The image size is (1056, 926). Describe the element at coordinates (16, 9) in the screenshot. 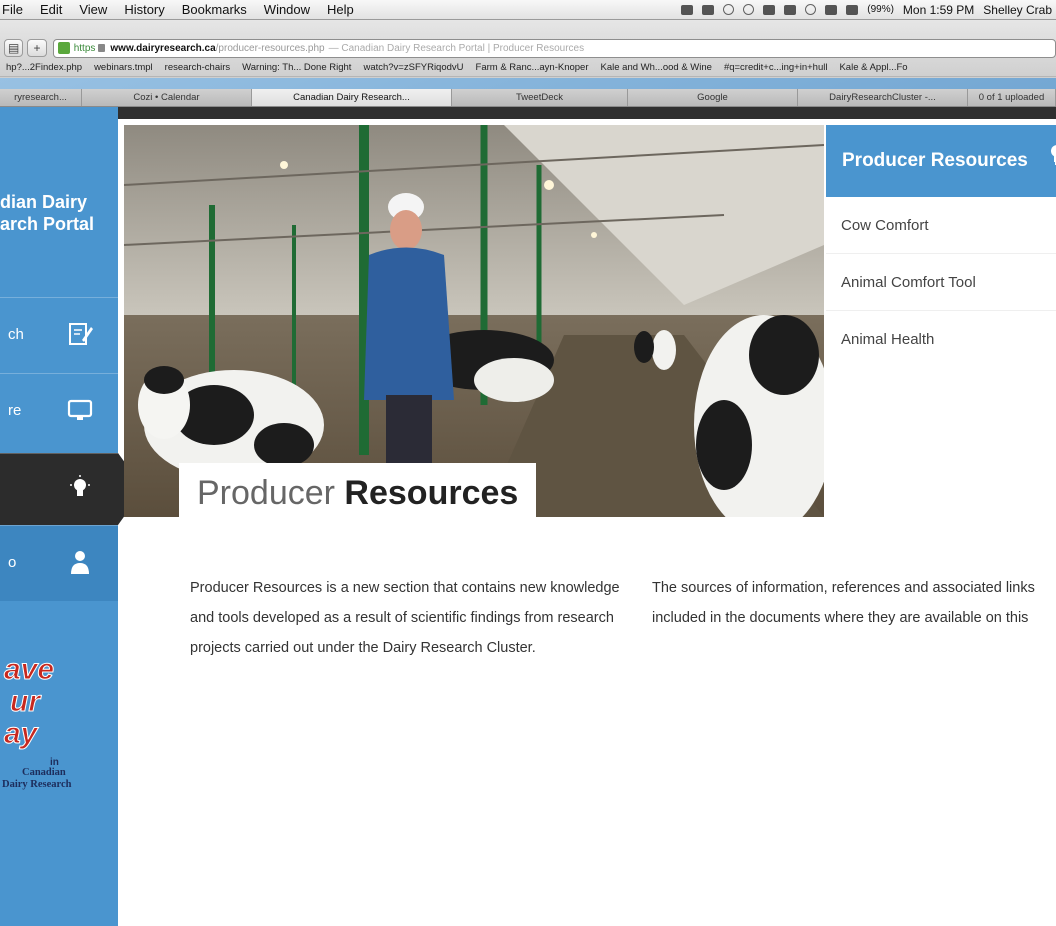

I see `menu-file: File` at that location.